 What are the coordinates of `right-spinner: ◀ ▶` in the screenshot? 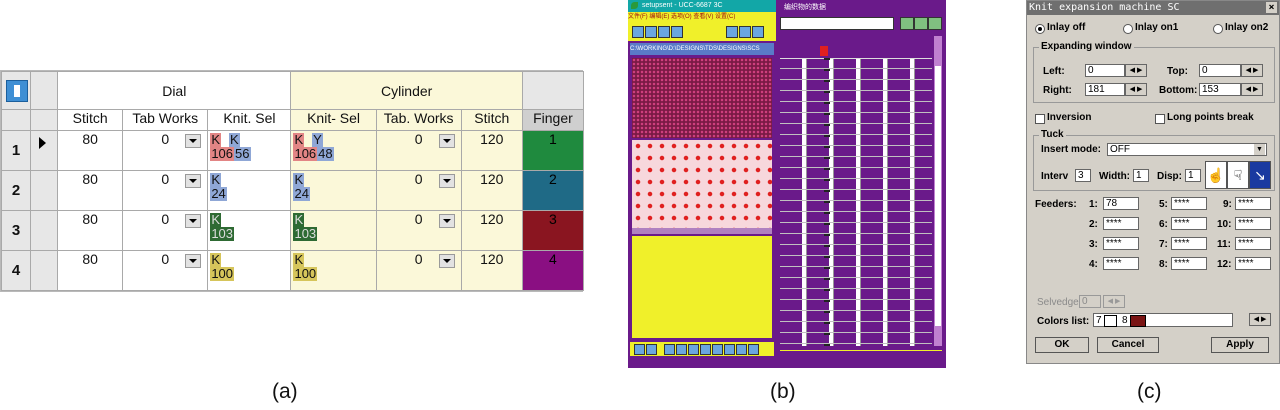 It's located at (1136, 89).